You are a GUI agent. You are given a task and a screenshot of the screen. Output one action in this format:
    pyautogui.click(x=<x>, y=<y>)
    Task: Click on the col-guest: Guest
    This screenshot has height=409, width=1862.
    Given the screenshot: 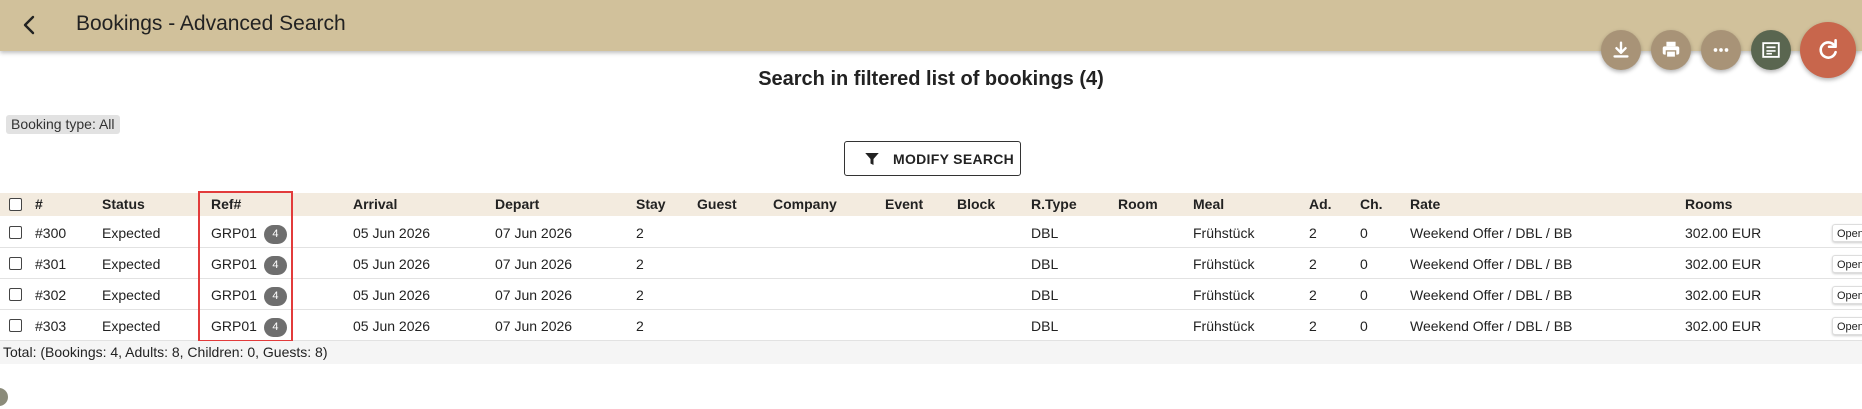 What is the action you would take?
    pyautogui.click(x=717, y=204)
    